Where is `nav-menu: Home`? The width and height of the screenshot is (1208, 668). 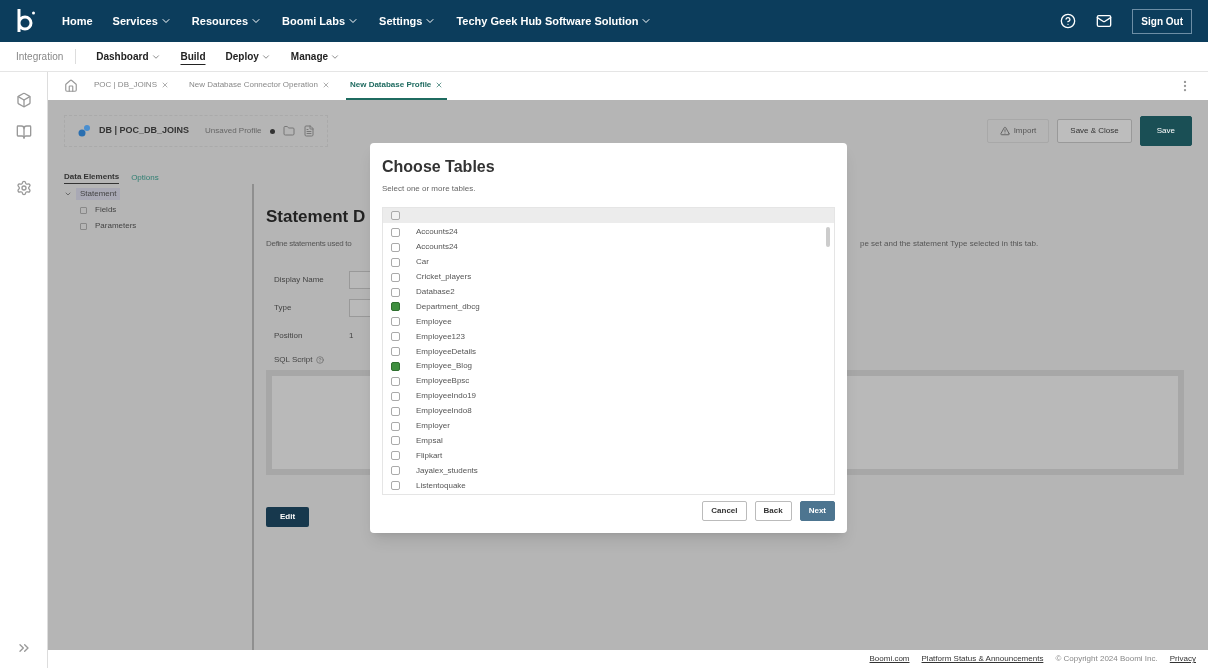
nav-menu: Home is located at coordinates (77, 21).